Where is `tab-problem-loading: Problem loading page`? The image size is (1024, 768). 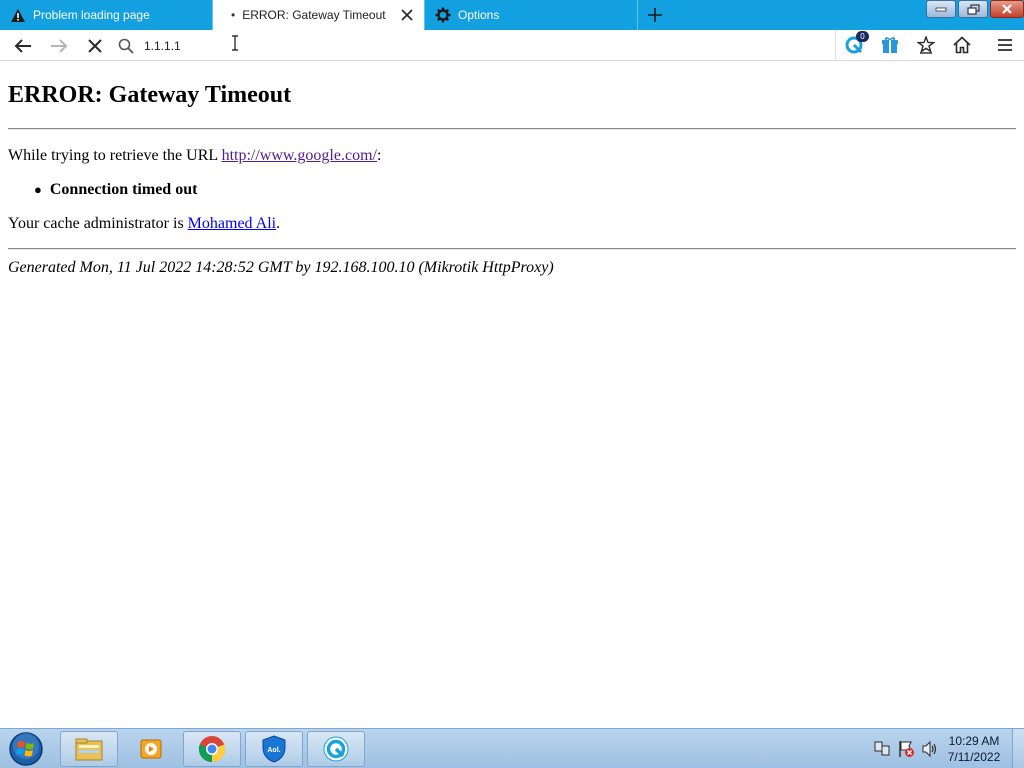 tab-problem-loading: Problem loading page is located at coordinates (106, 15).